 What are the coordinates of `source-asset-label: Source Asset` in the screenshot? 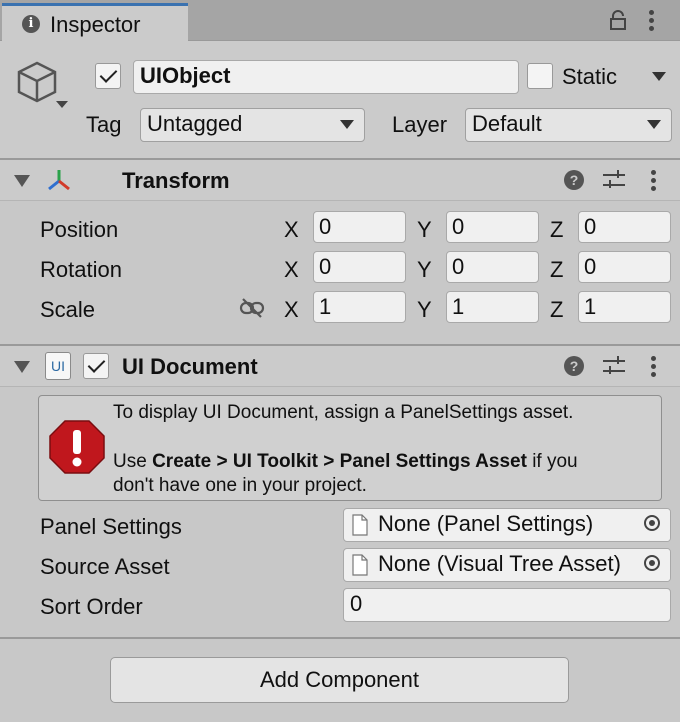 It's located at (105, 566).